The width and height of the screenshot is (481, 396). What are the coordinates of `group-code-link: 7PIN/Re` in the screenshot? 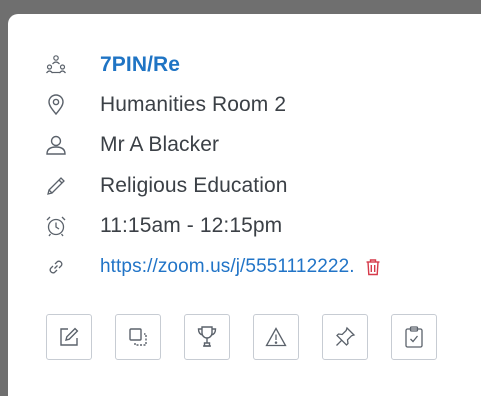 It's located at (140, 65).